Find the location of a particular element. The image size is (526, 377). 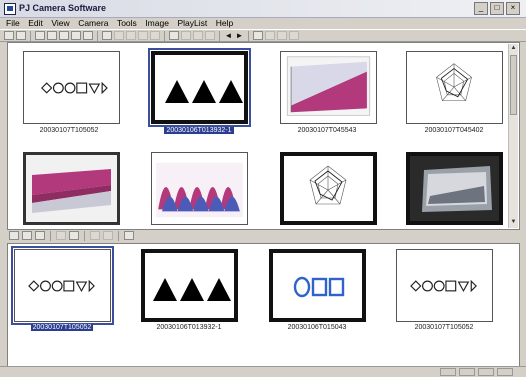

thumbnail-caption: 20030107T045543 is located at coordinates (327, 130).